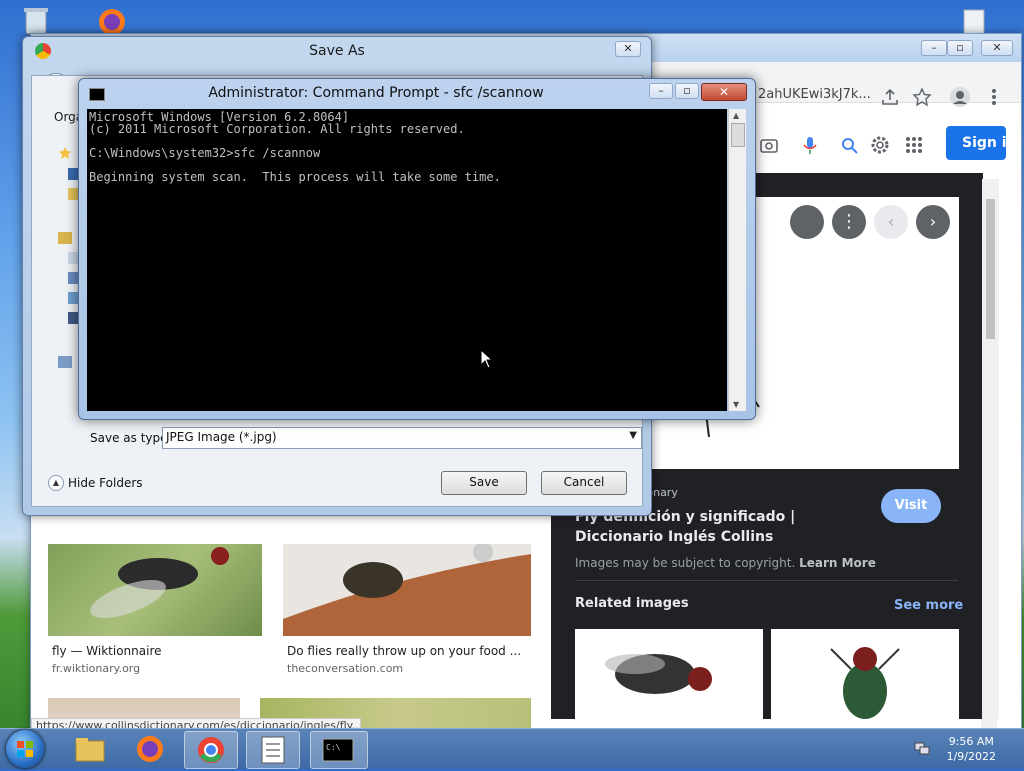 This screenshot has width=1024, height=771. What do you see at coordinates (407, 590) in the screenshot?
I see `result-image-conversation` at bounding box center [407, 590].